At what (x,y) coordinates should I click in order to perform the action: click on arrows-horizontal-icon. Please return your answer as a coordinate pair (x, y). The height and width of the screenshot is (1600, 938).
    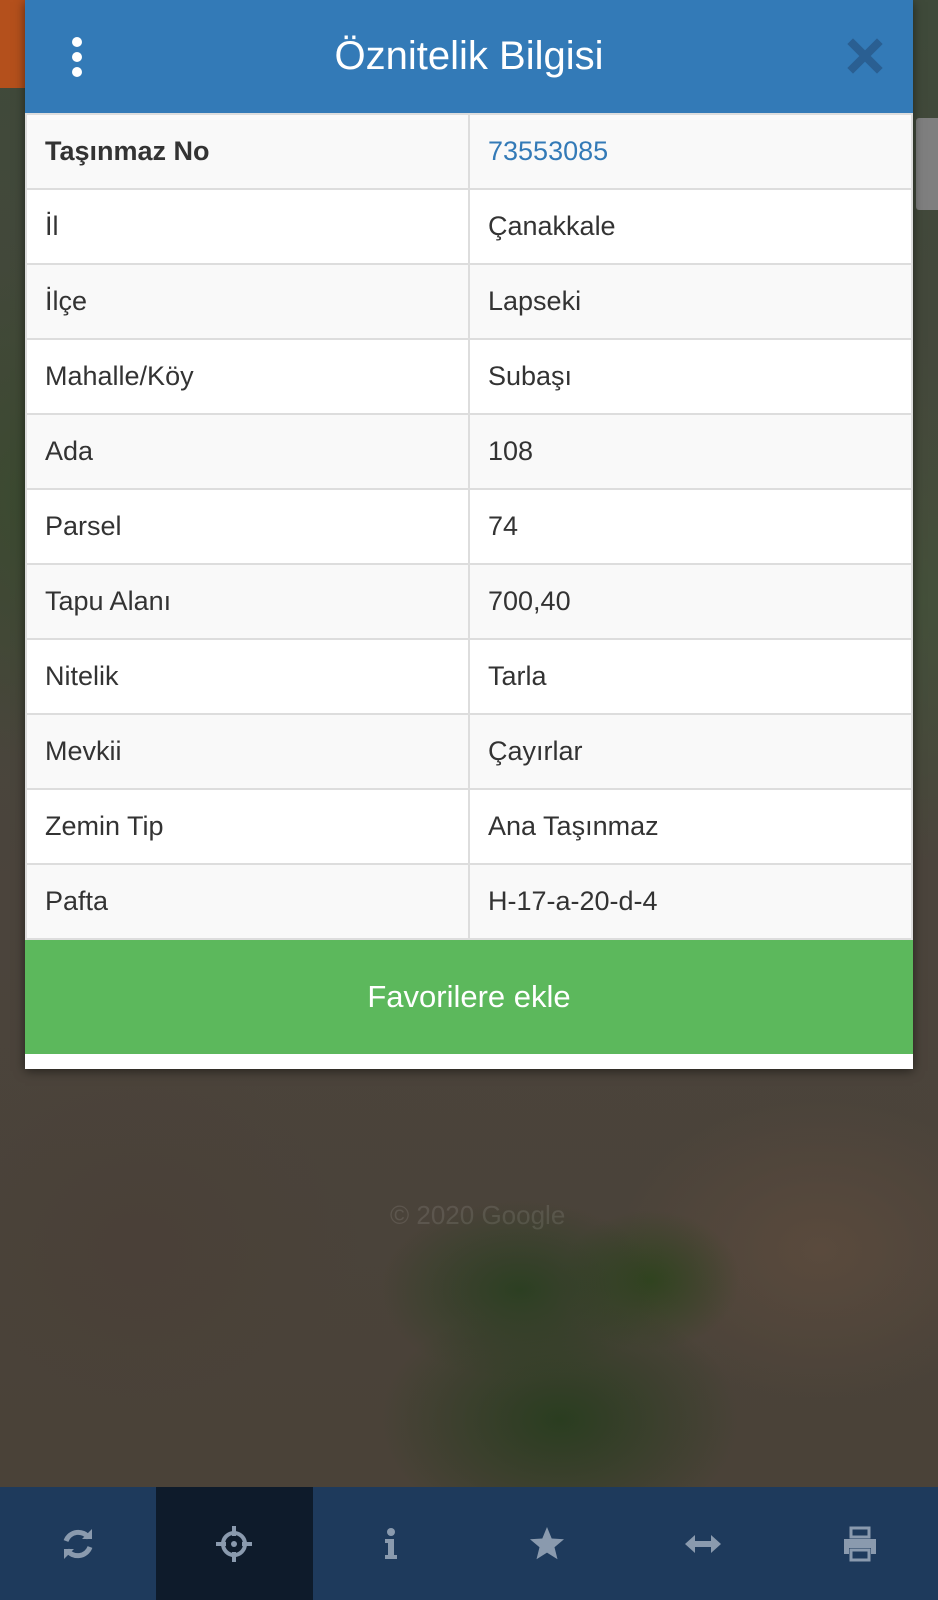
    Looking at the image, I should click on (703, 1543).